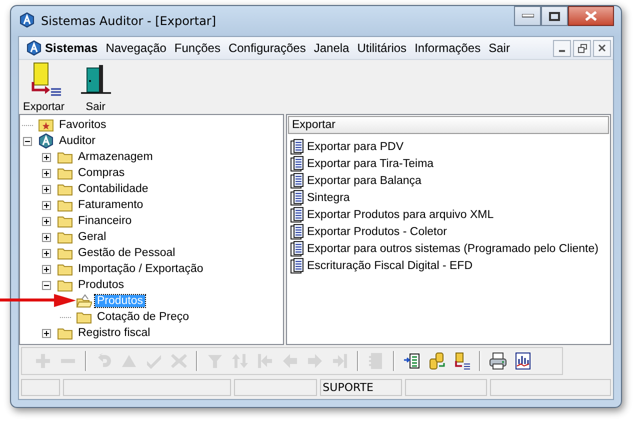  I want to click on toolbar-button: Exportar, so click(44, 88).